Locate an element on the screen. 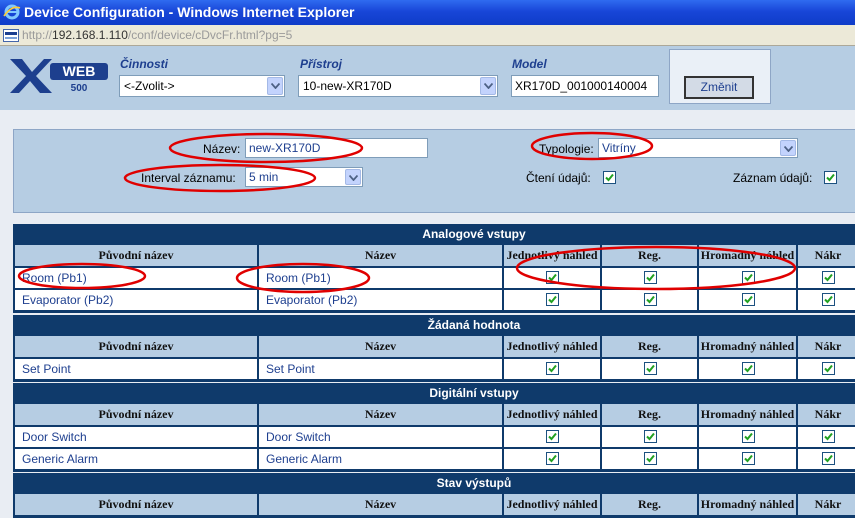  name-cell: Evaporator (Pb2) is located at coordinates (380, 300).